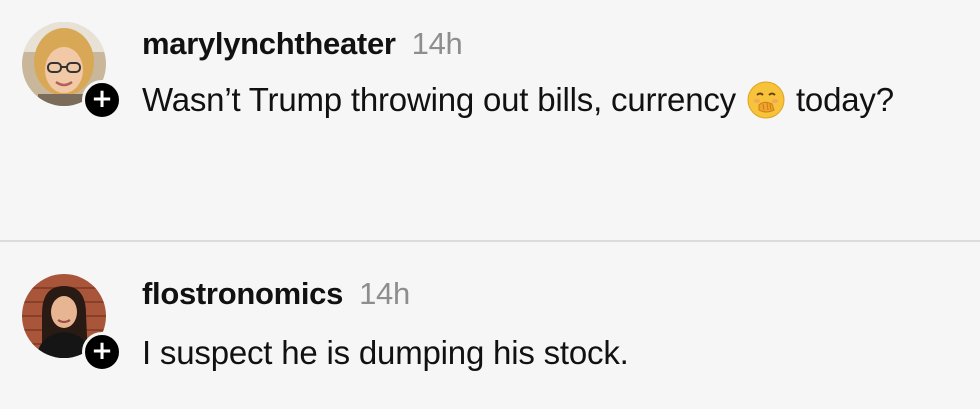 This screenshot has width=980, height=409. I want to click on face-with-hand-over-mouth-icon, so click(766, 100).